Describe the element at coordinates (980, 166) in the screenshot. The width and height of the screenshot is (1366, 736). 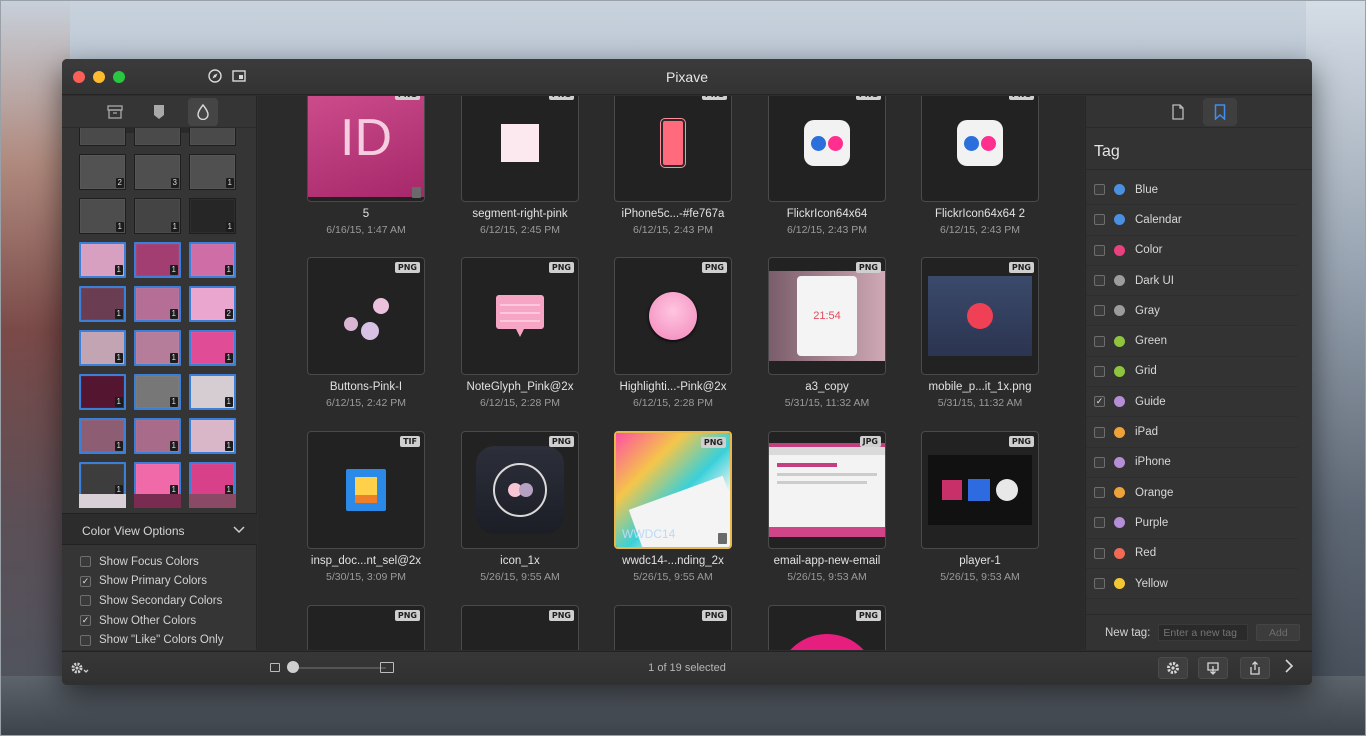
I see `image-tile: PNG FlickrIcon64x64 2 6/12/15, 2:43 PM` at that location.